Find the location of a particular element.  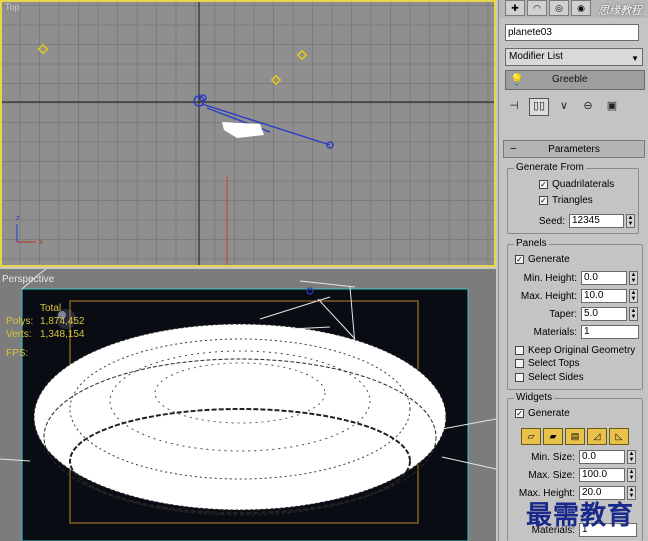

widget-type-4-icon: ◿ is located at coordinates (597, 436).